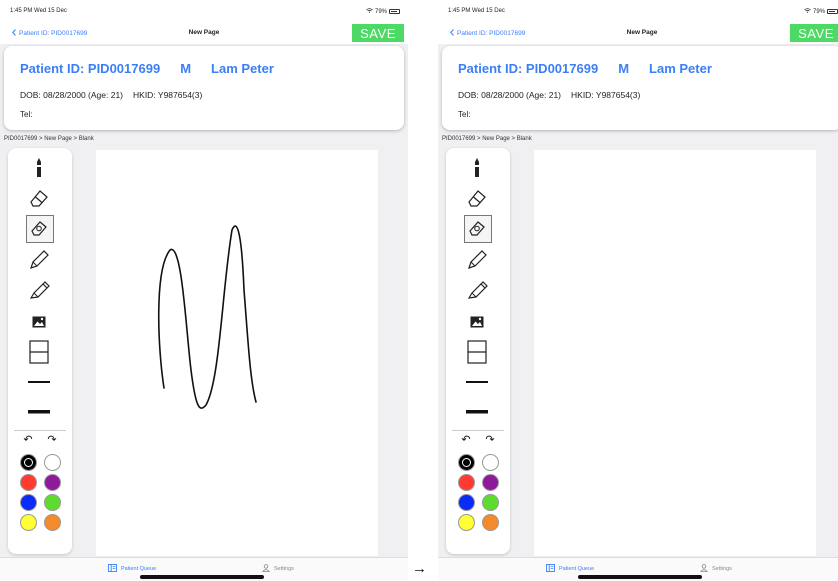 This screenshot has width=838, height=581. What do you see at coordinates (112, 569) in the screenshot?
I see `patient-queue-icon` at bounding box center [112, 569].